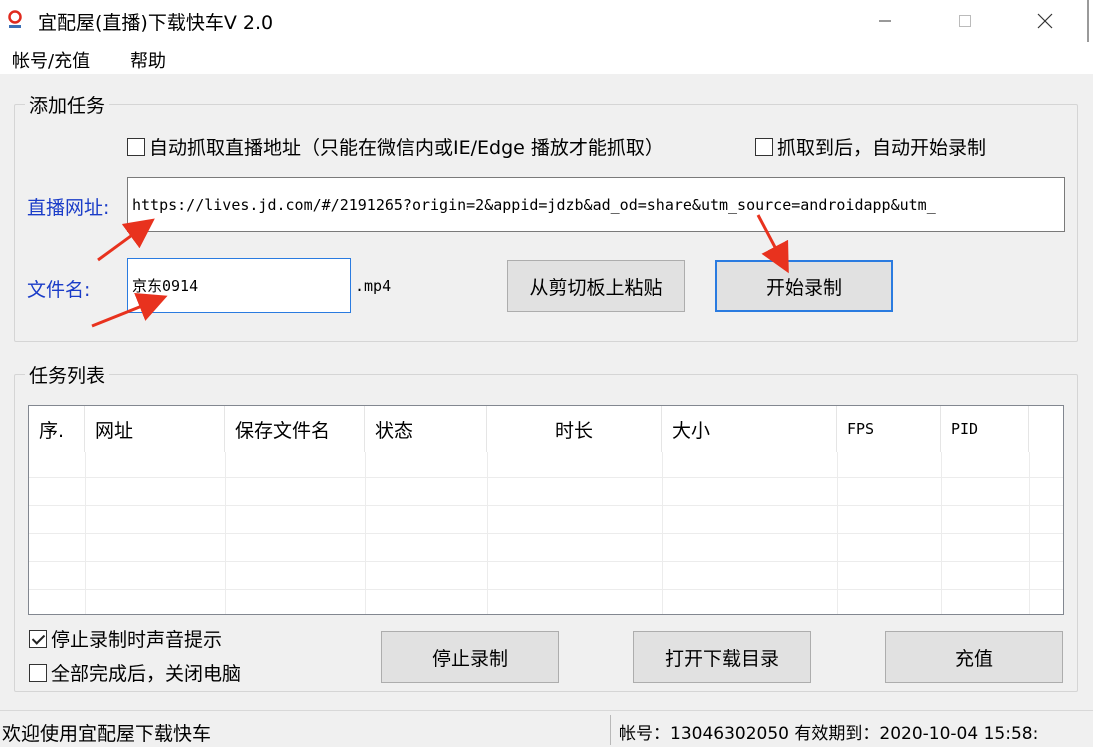 The height and width of the screenshot is (747, 1093). I want to click on column-header-status: 状态, so click(426, 429).